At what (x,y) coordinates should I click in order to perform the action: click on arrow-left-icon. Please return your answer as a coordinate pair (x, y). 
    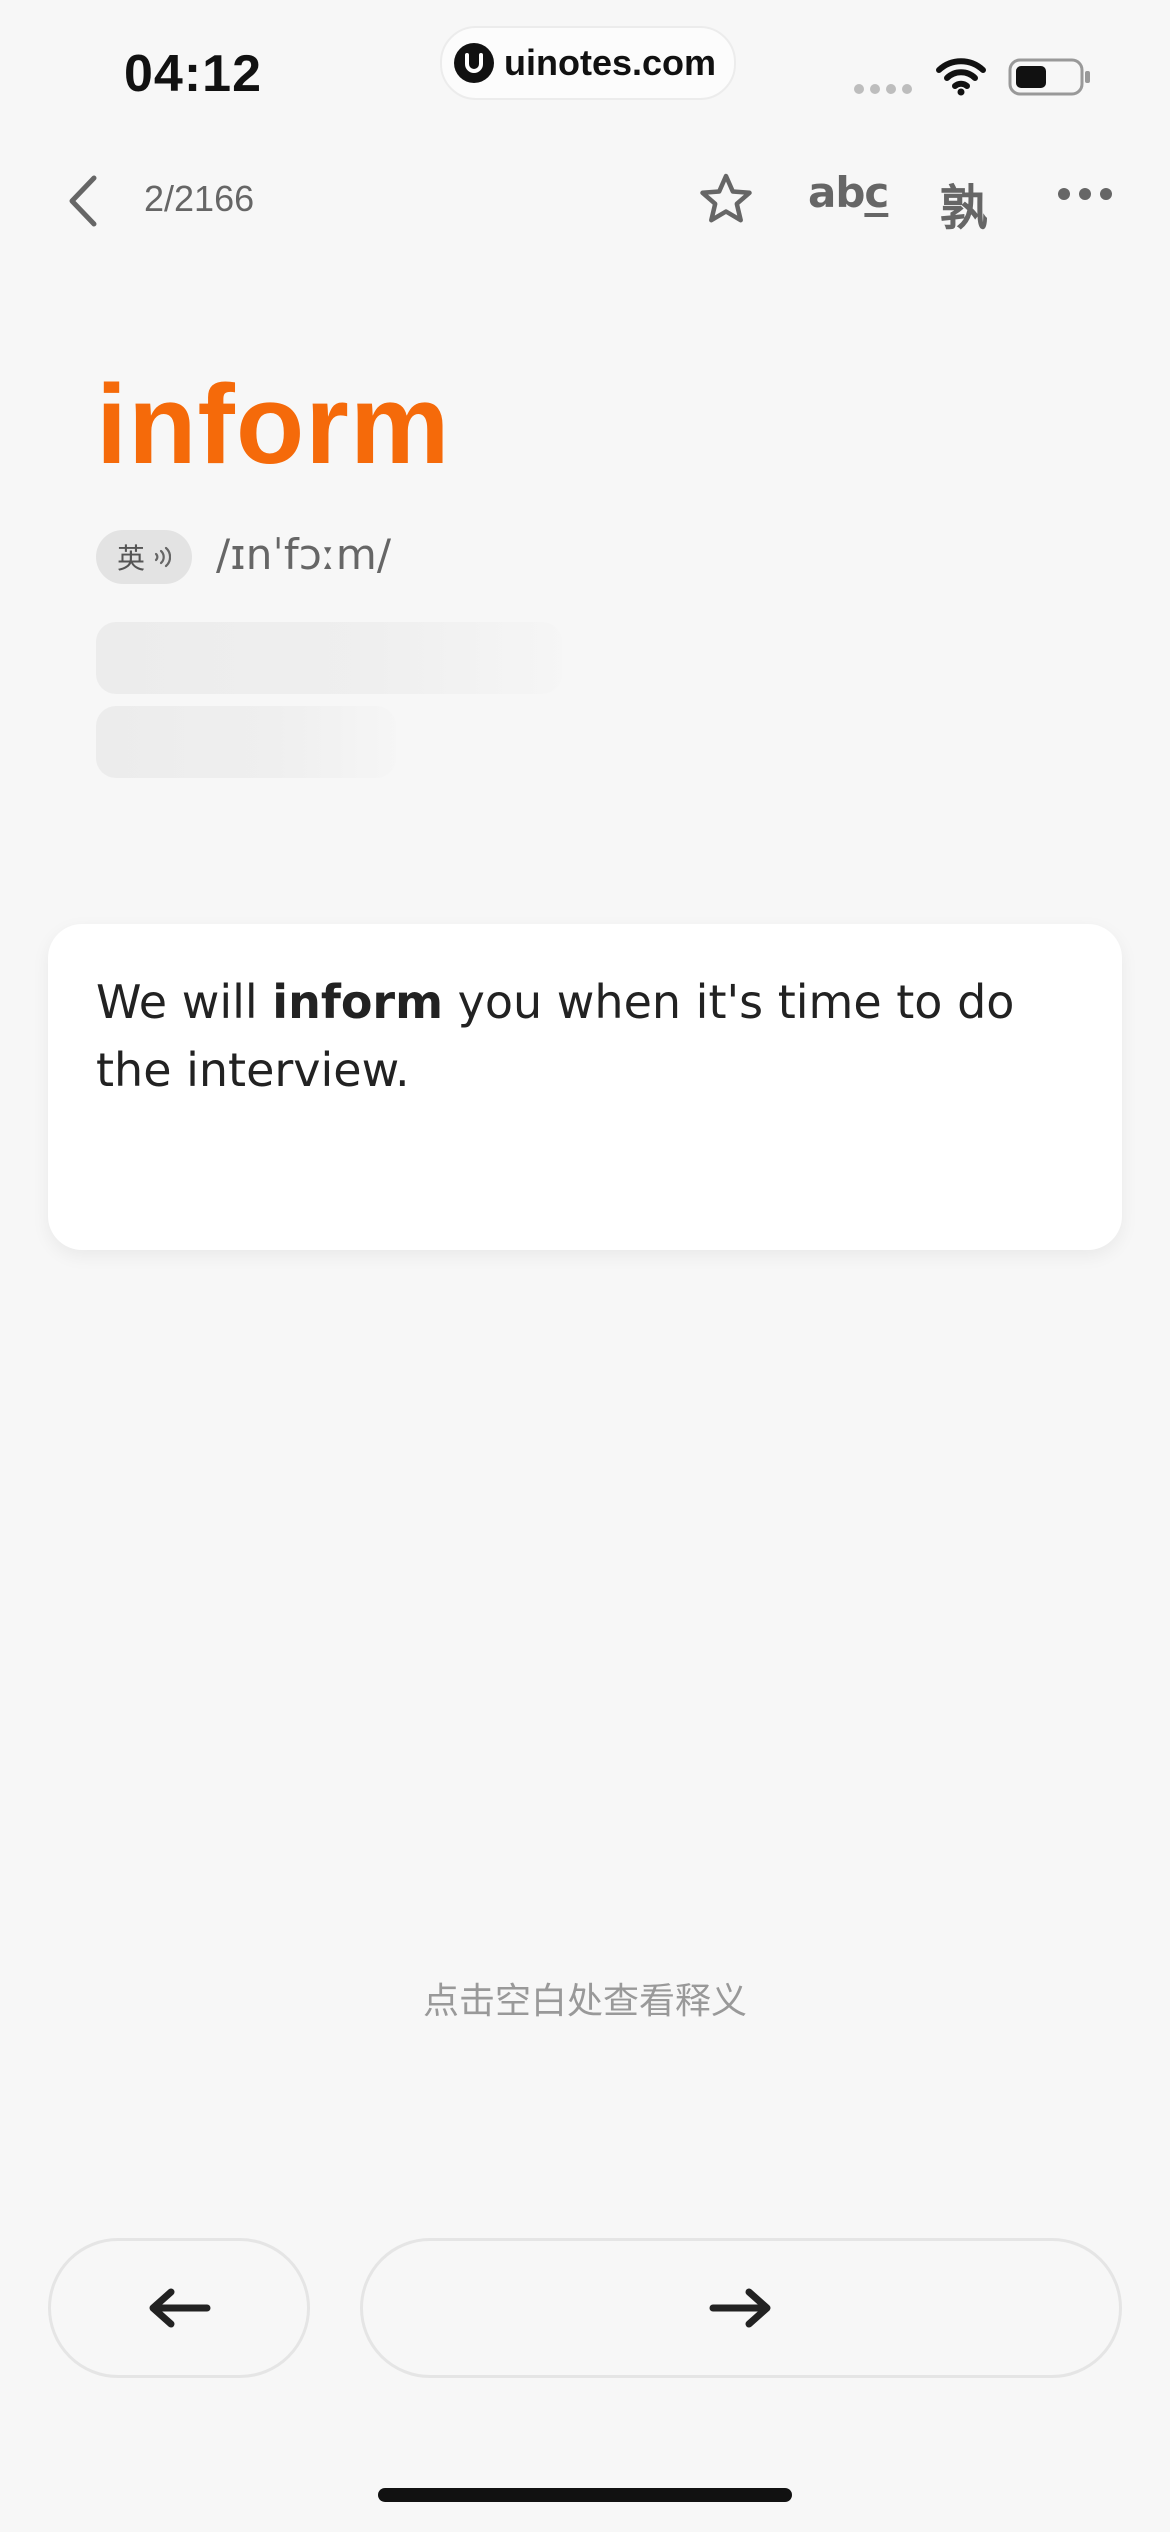
    Looking at the image, I should click on (180, 2308).